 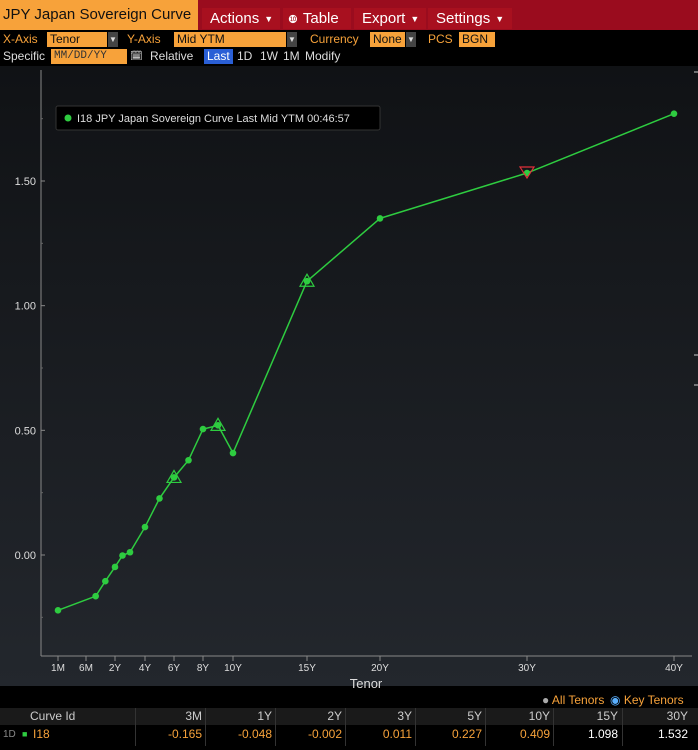 What do you see at coordinates (86, 668) in the screenshot?
I see `x-tick-label: 6M` at bounding box center [86, 668].